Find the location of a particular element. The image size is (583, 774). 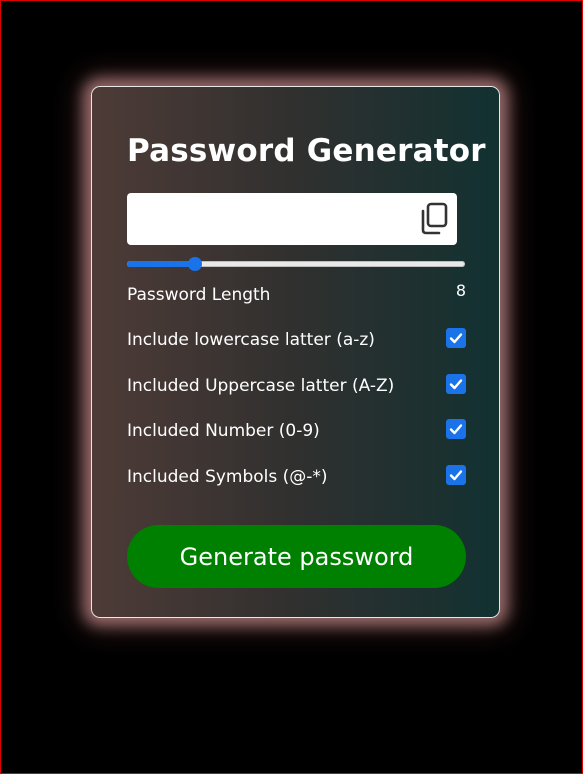

option-uppercase: Included Uppercase latter (A-Z) is located at coordinates (296, 386).